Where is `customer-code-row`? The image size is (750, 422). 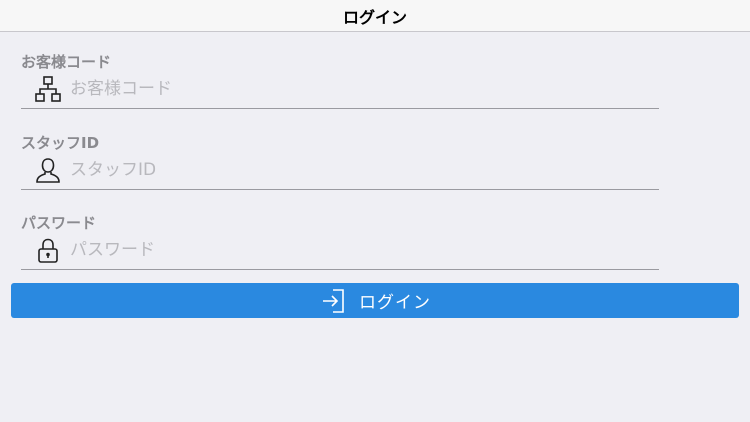
customer-code-row is located at coordinates (340, 90).